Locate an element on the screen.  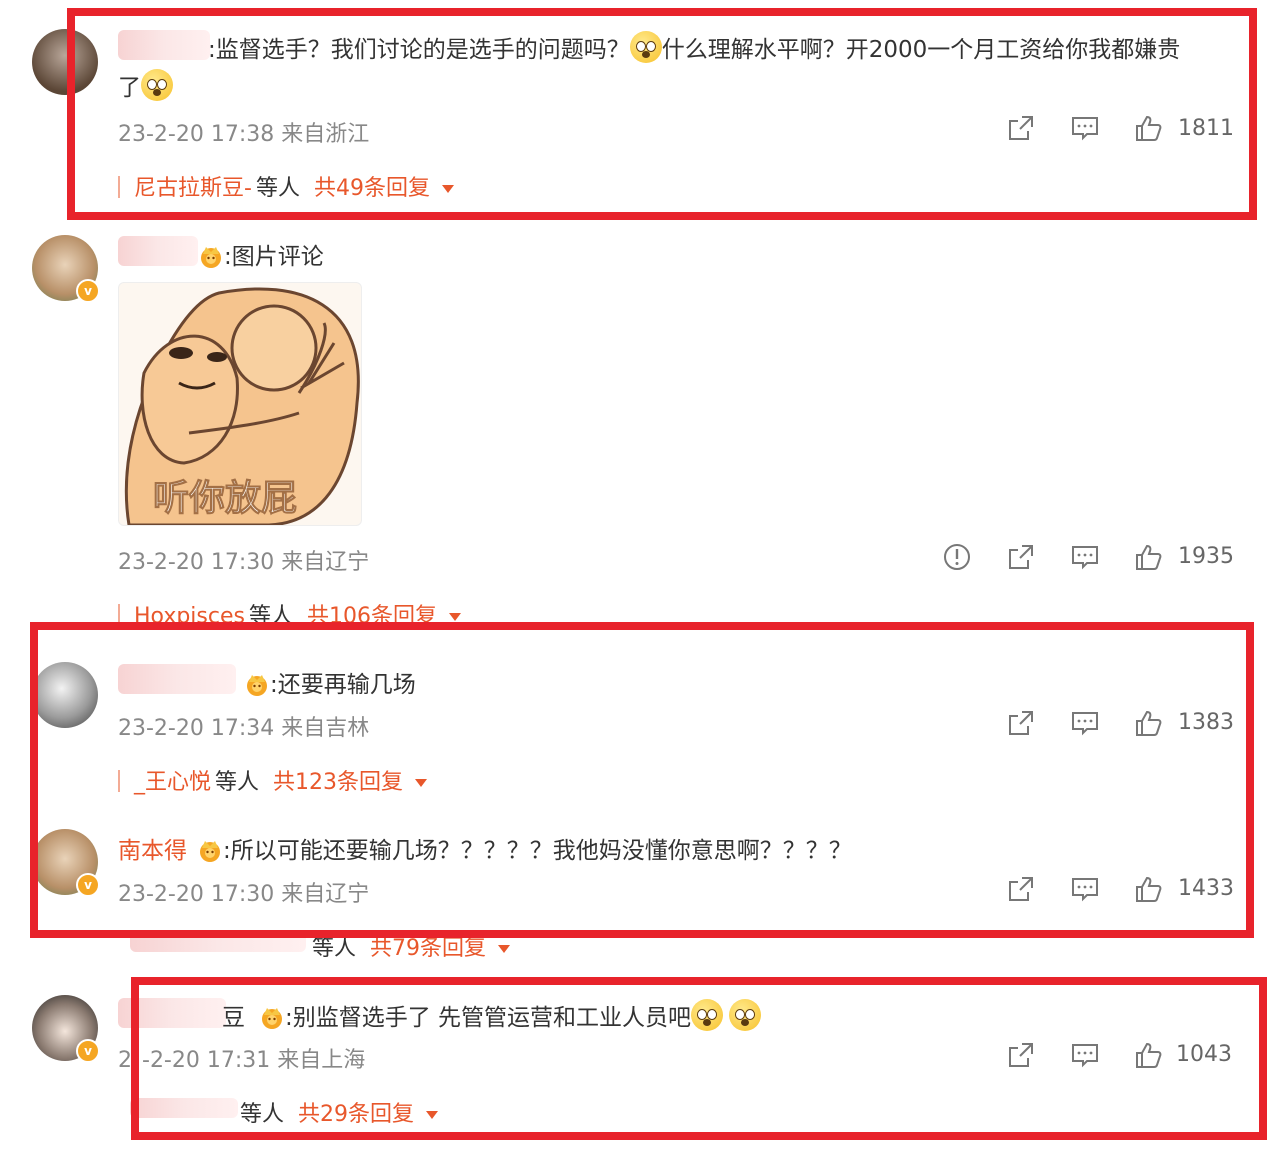
like-icon is located at coordinates (1148, 557).